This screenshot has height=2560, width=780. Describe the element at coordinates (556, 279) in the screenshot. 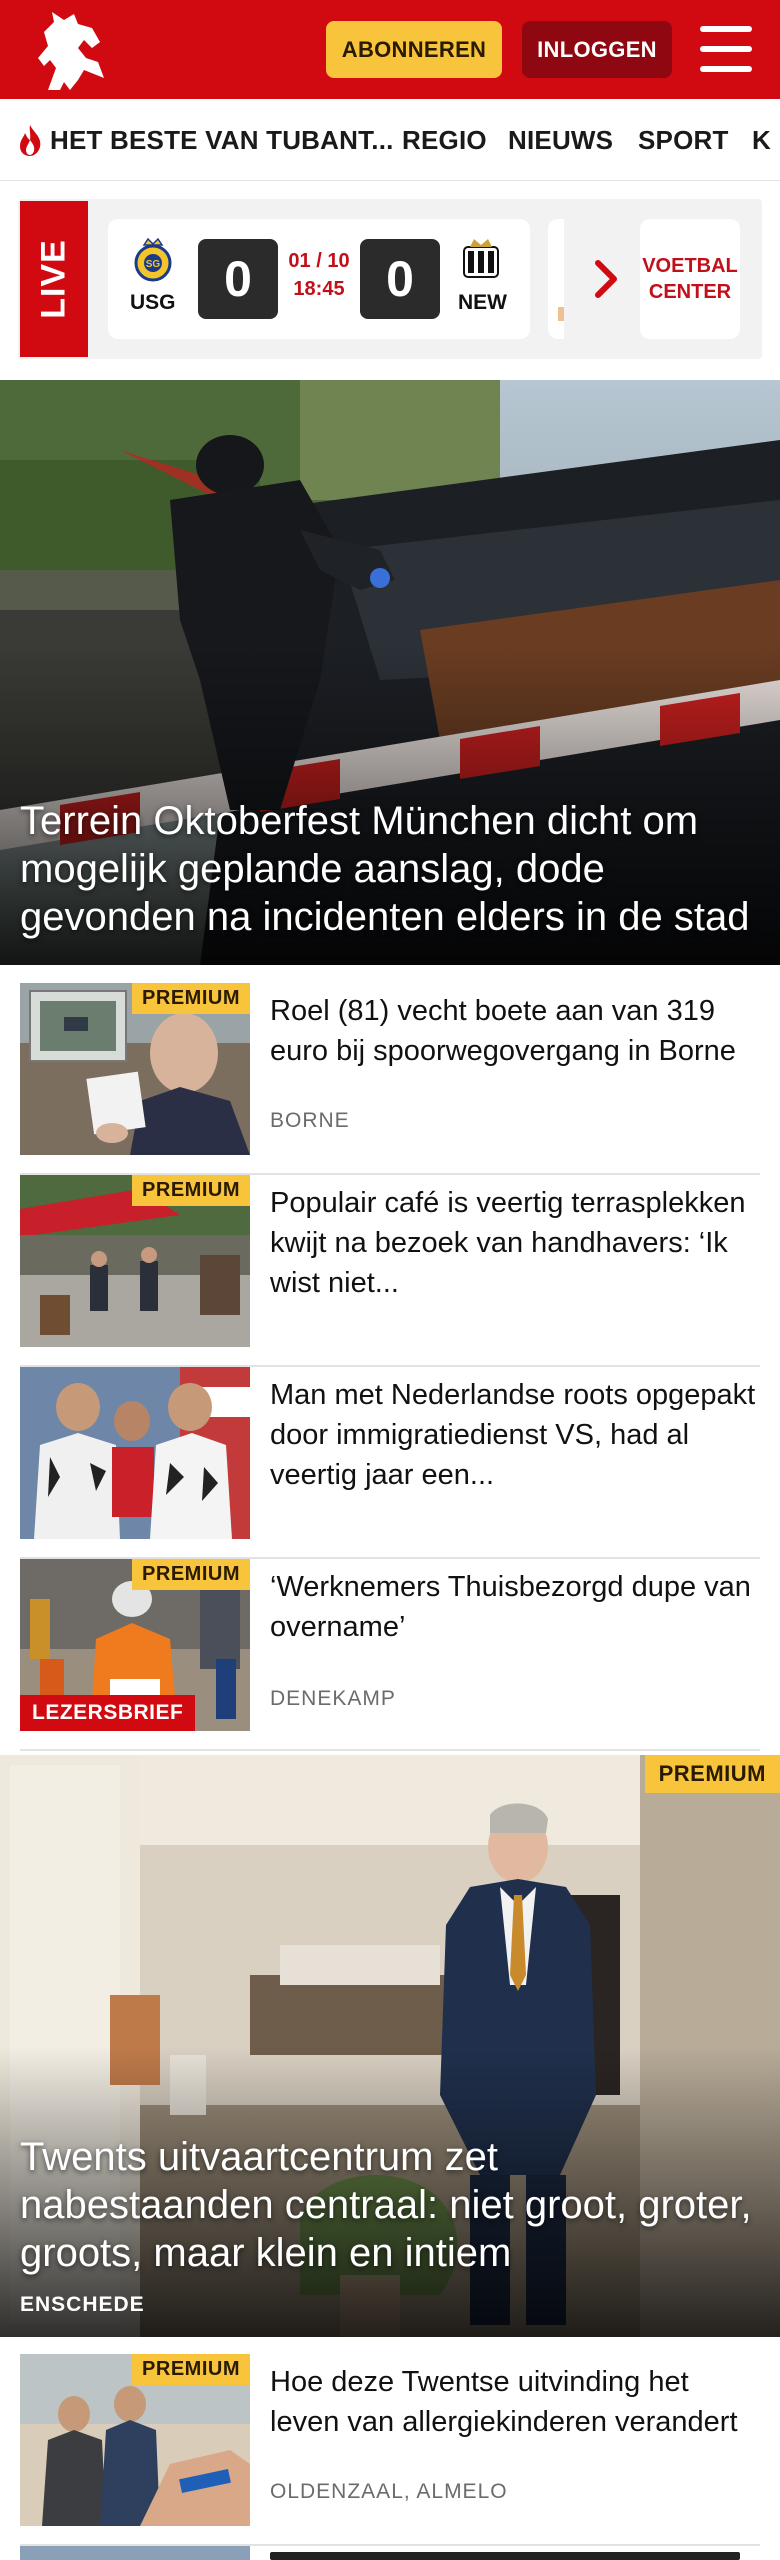

I see `next-match-card-peek` at that location.